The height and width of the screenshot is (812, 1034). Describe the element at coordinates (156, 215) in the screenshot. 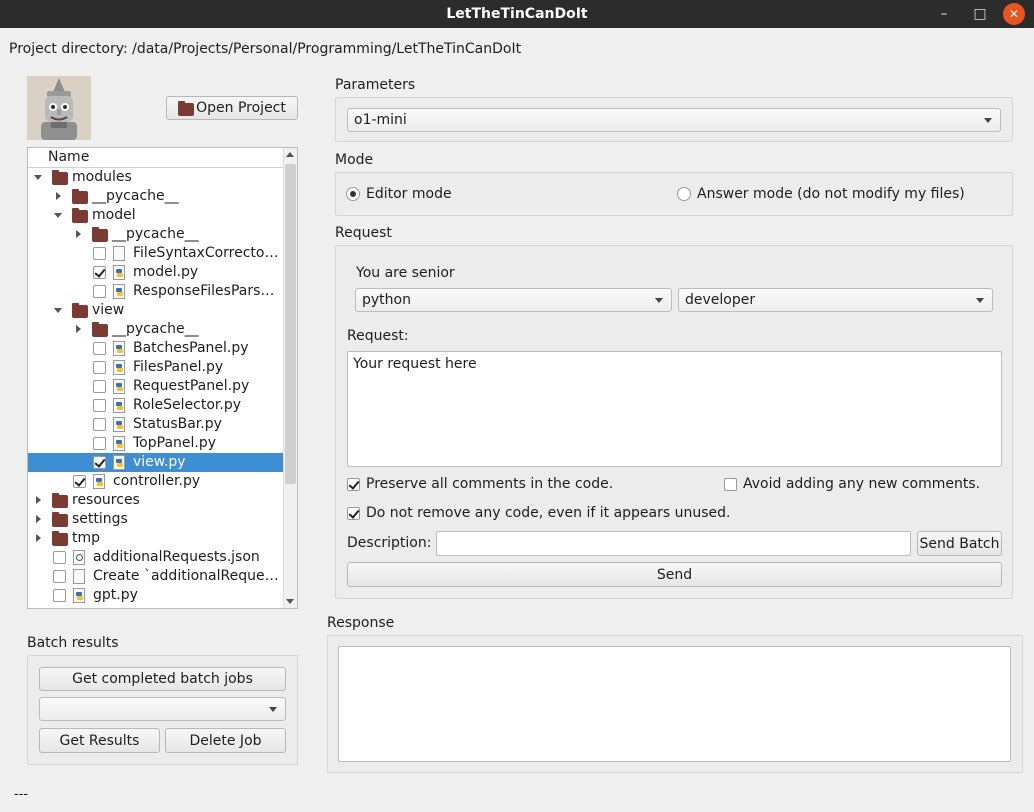

I see `tree-row: model` at that location.